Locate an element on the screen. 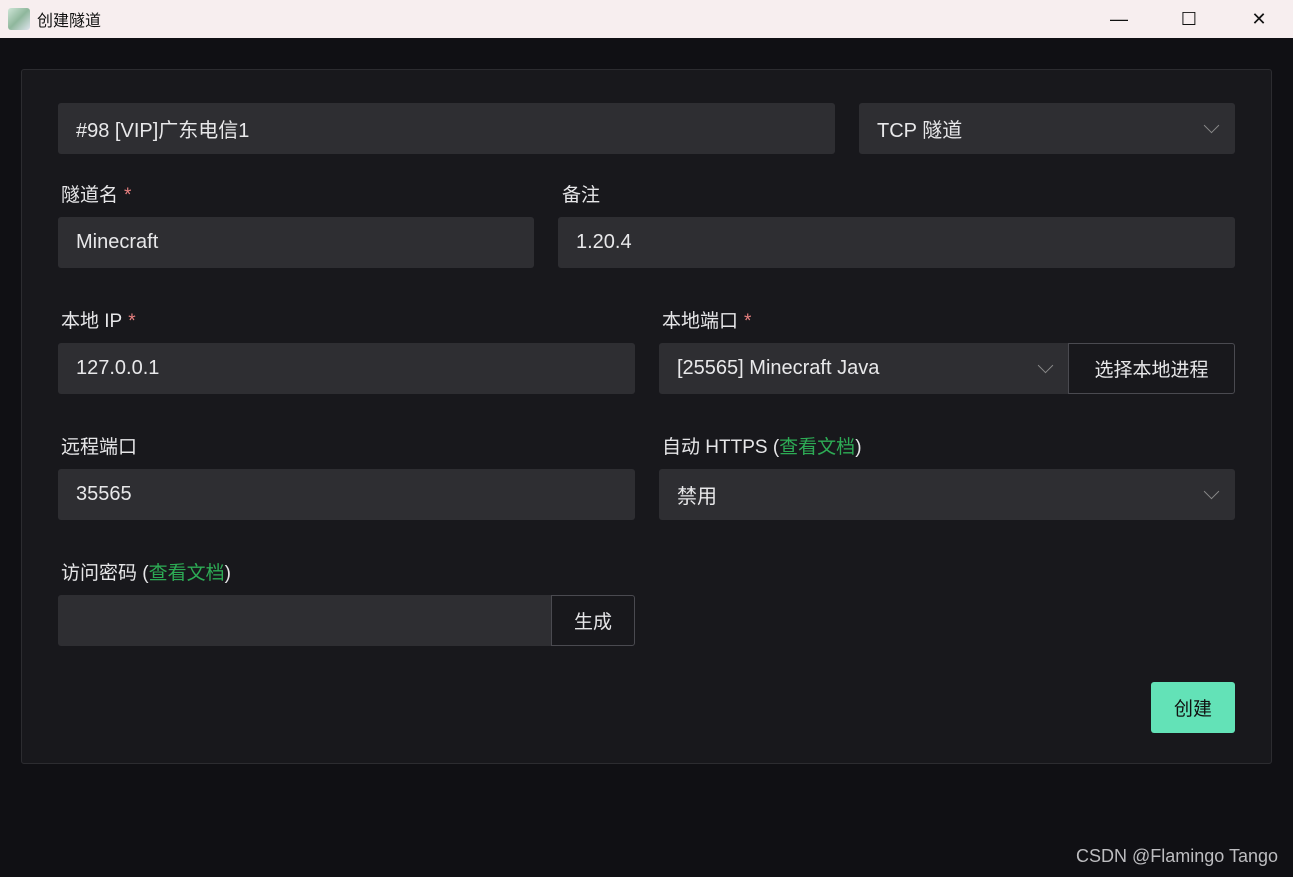  tunnel-type-select: TCP 隧道 is located at coordinates (1047, 128).